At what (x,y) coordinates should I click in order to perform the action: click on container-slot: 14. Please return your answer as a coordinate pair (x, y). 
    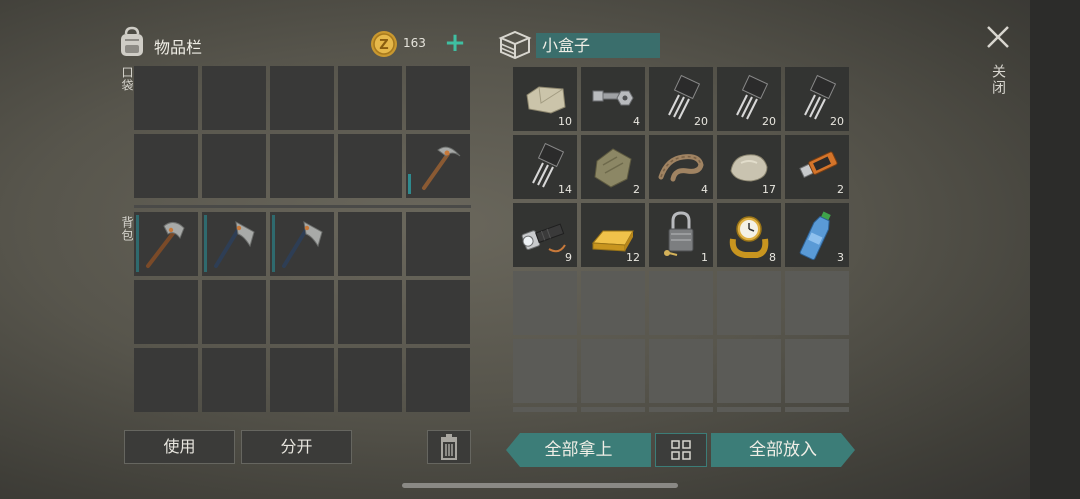
    Looking at the image, I should click on (545, 167).